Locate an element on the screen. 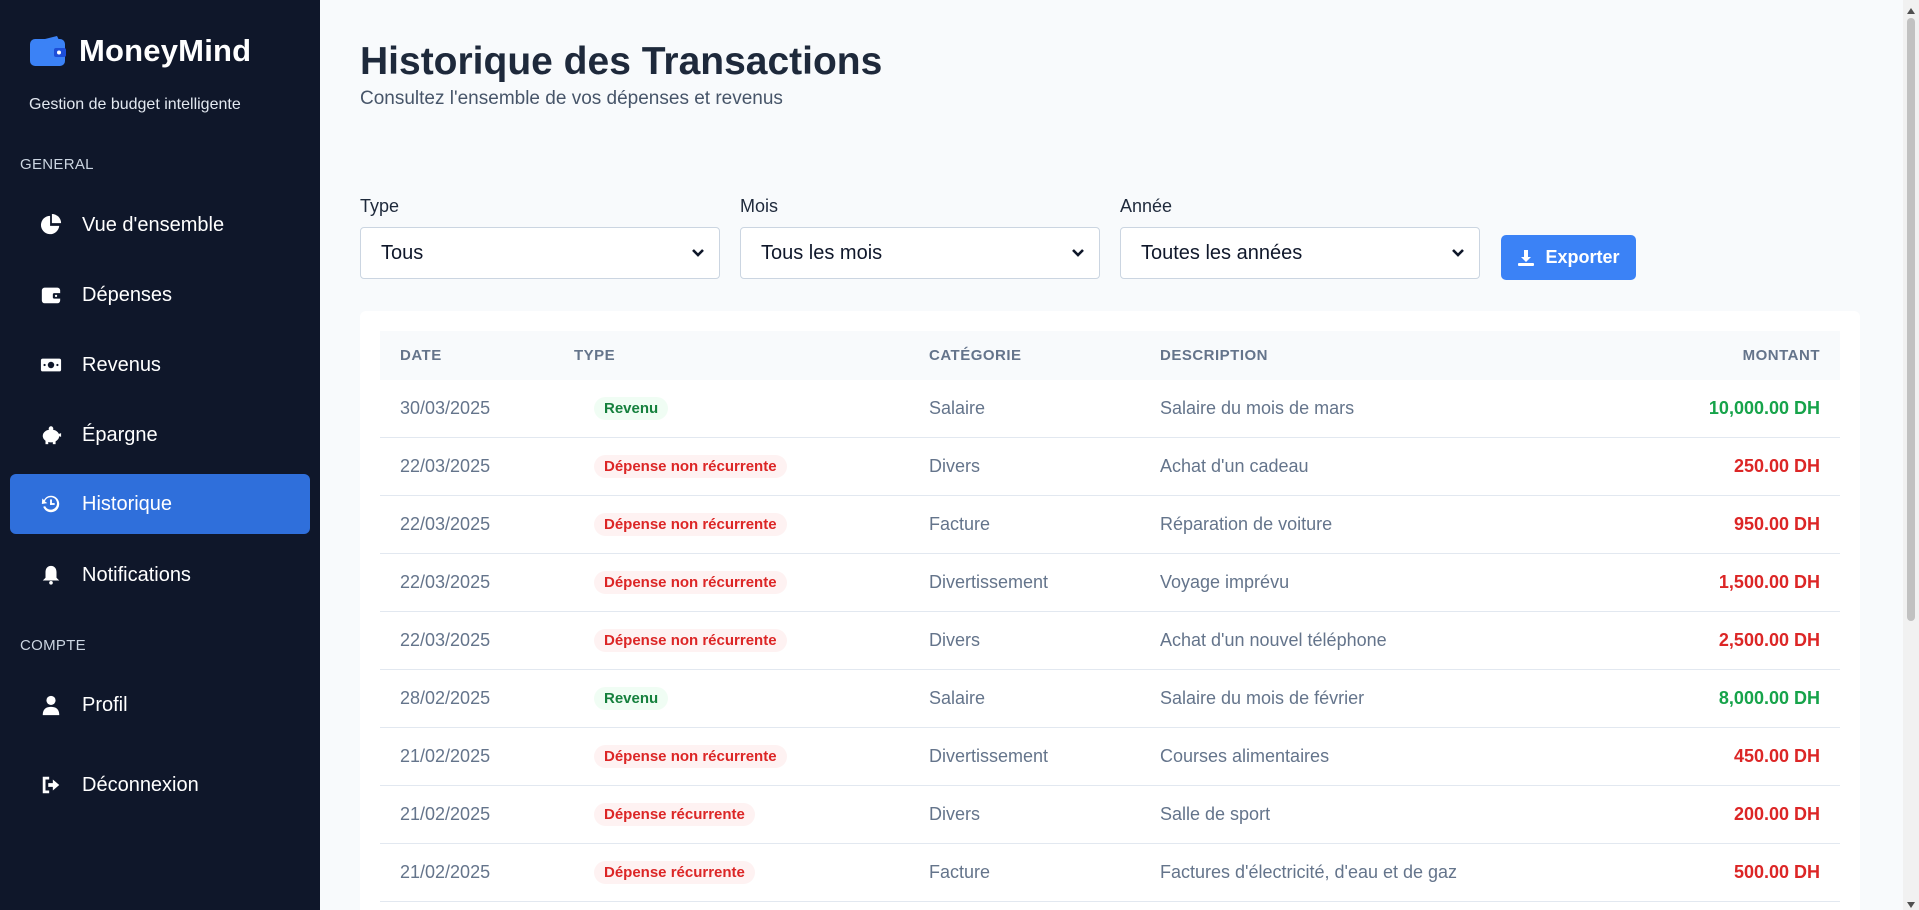 The width and height of the screenshot is (1919, 910). sidebar-item-label: Revenus is located at coordinates (121, 364).